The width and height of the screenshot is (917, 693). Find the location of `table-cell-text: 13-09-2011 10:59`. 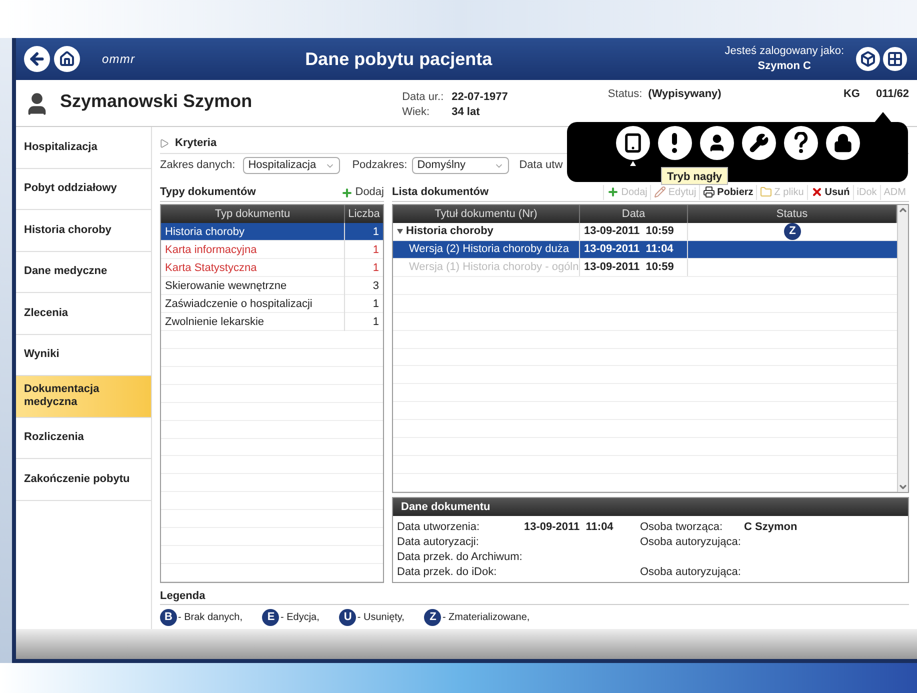

table-cell-text: 13-09-2011 10:59 is located at coordinates (629, 268).